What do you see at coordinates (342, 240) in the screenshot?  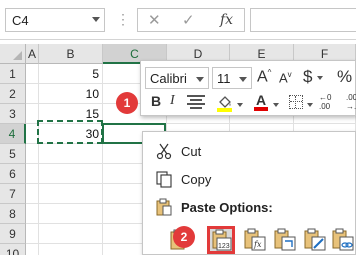 I see `paste-link-icon` at bounding box center [342, 240].